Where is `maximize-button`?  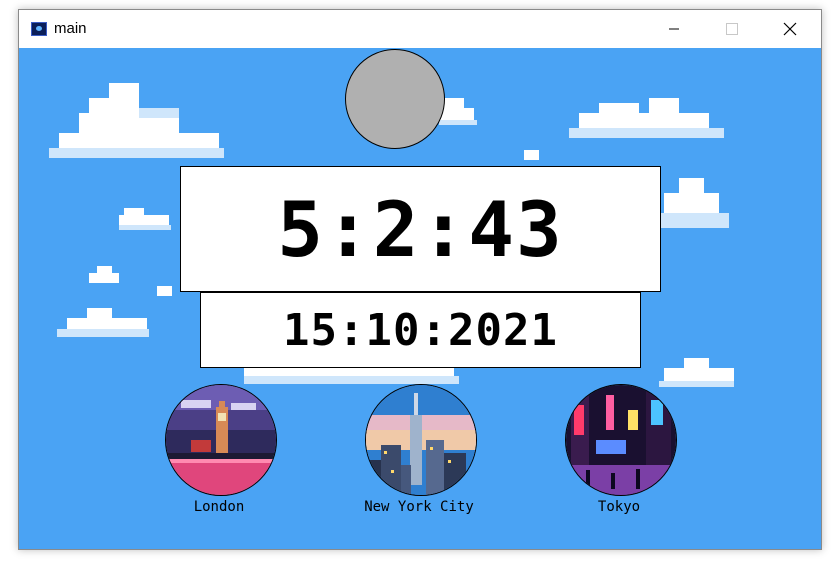
maximize-button is located at coordinates (732, 29).